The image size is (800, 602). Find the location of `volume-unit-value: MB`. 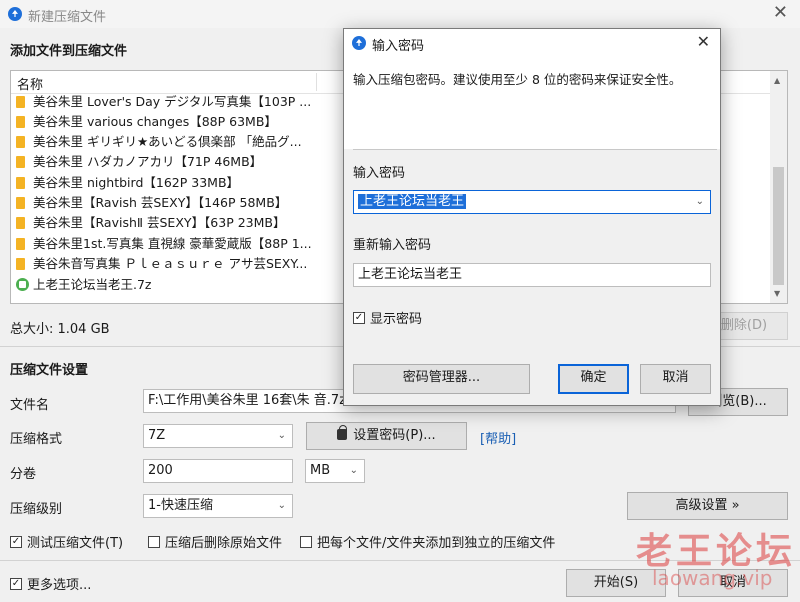

volume-unit-value: MB is located at coordinates (320, 470).